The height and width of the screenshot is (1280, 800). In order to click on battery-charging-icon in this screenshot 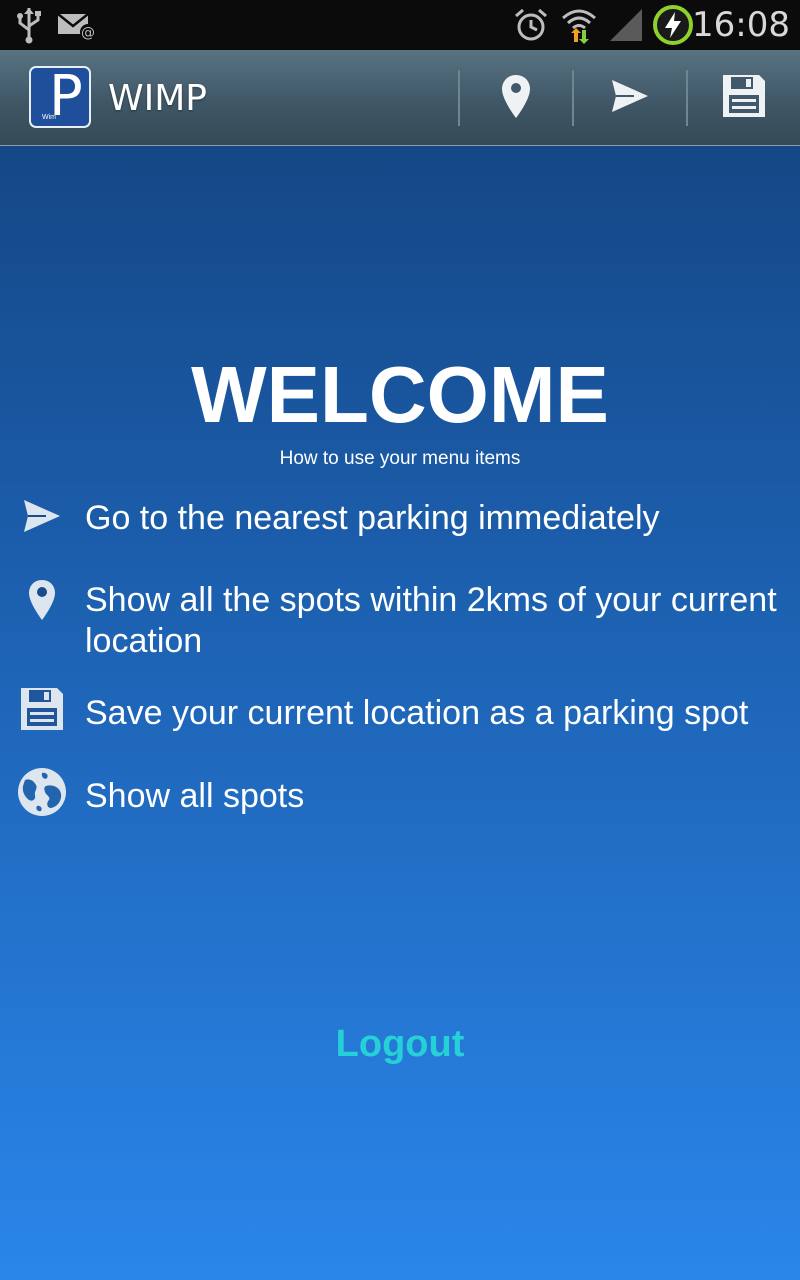, I will do `click(673, 25)`.